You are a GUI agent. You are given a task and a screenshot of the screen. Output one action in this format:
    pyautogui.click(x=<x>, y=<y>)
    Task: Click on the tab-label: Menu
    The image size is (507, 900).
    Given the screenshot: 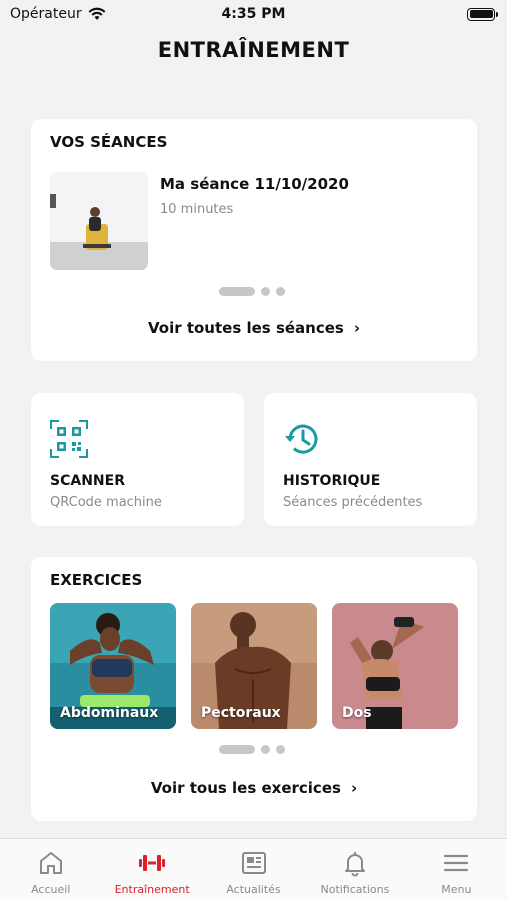 What is the action you would take?
    pyautogui.click(x=456, y=889)
    